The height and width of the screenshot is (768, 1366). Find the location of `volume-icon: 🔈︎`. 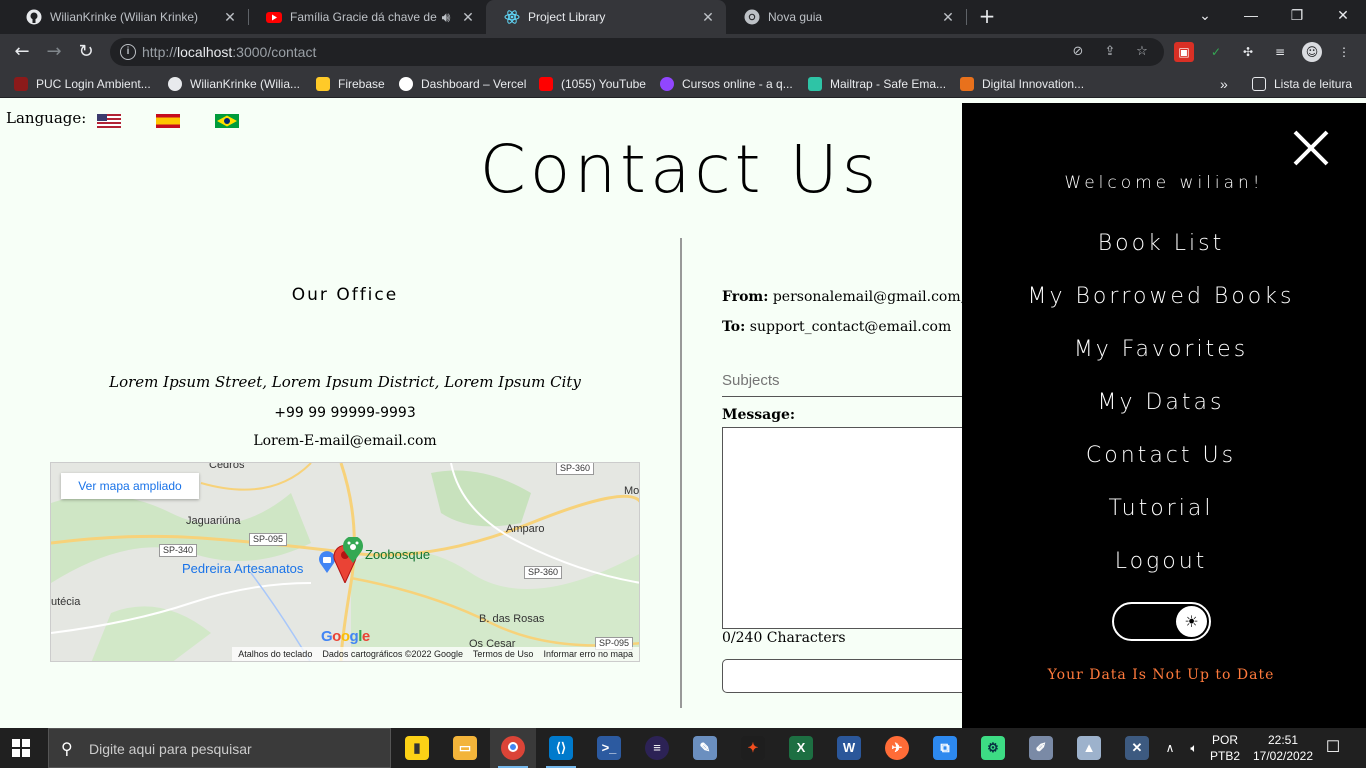

volume-icon: 🔈︎ is located at coordinates (1194, 748).